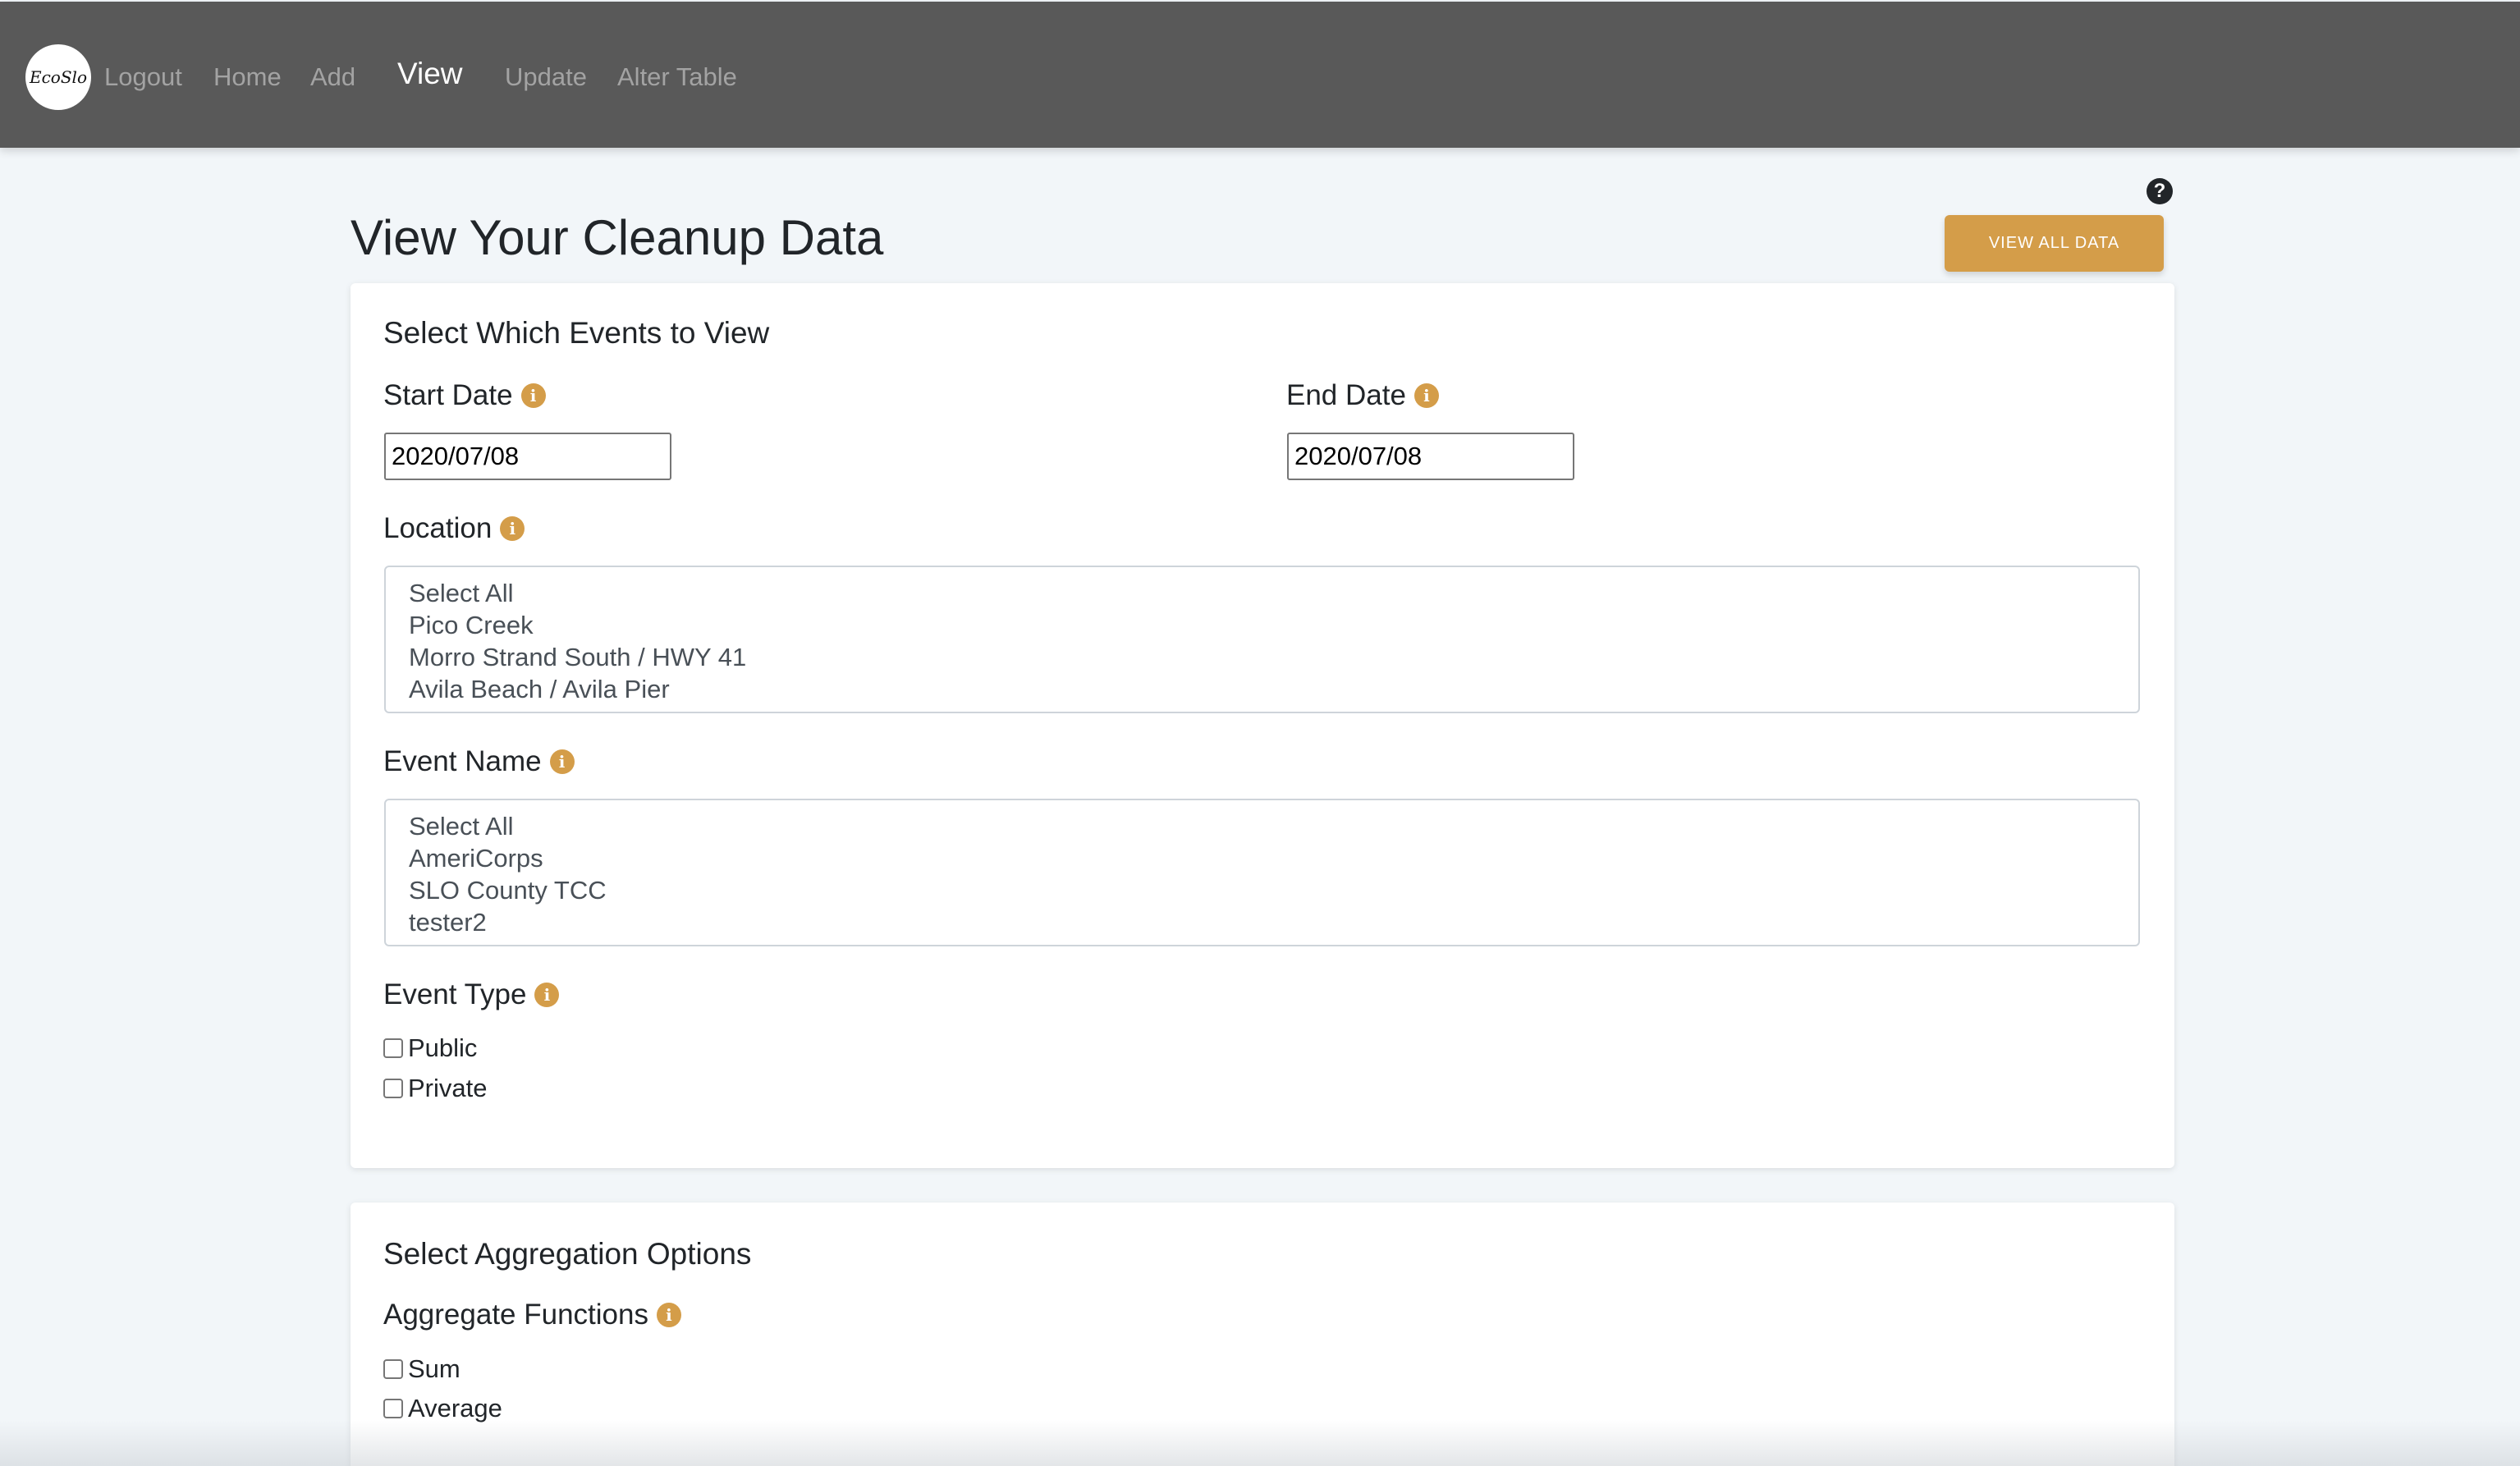 Image resolution: width=2520 pixels, height=1466 pixels. I want to click on event-name-label-text: Event Name, so click(462, 761).